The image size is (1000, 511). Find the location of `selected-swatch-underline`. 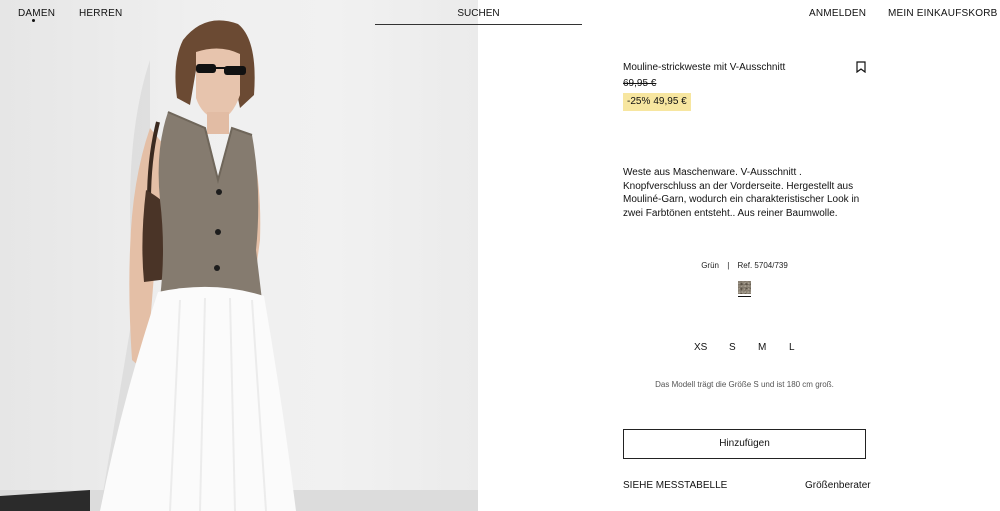

selected-swatch-underline is located at coordinates (744, 296).